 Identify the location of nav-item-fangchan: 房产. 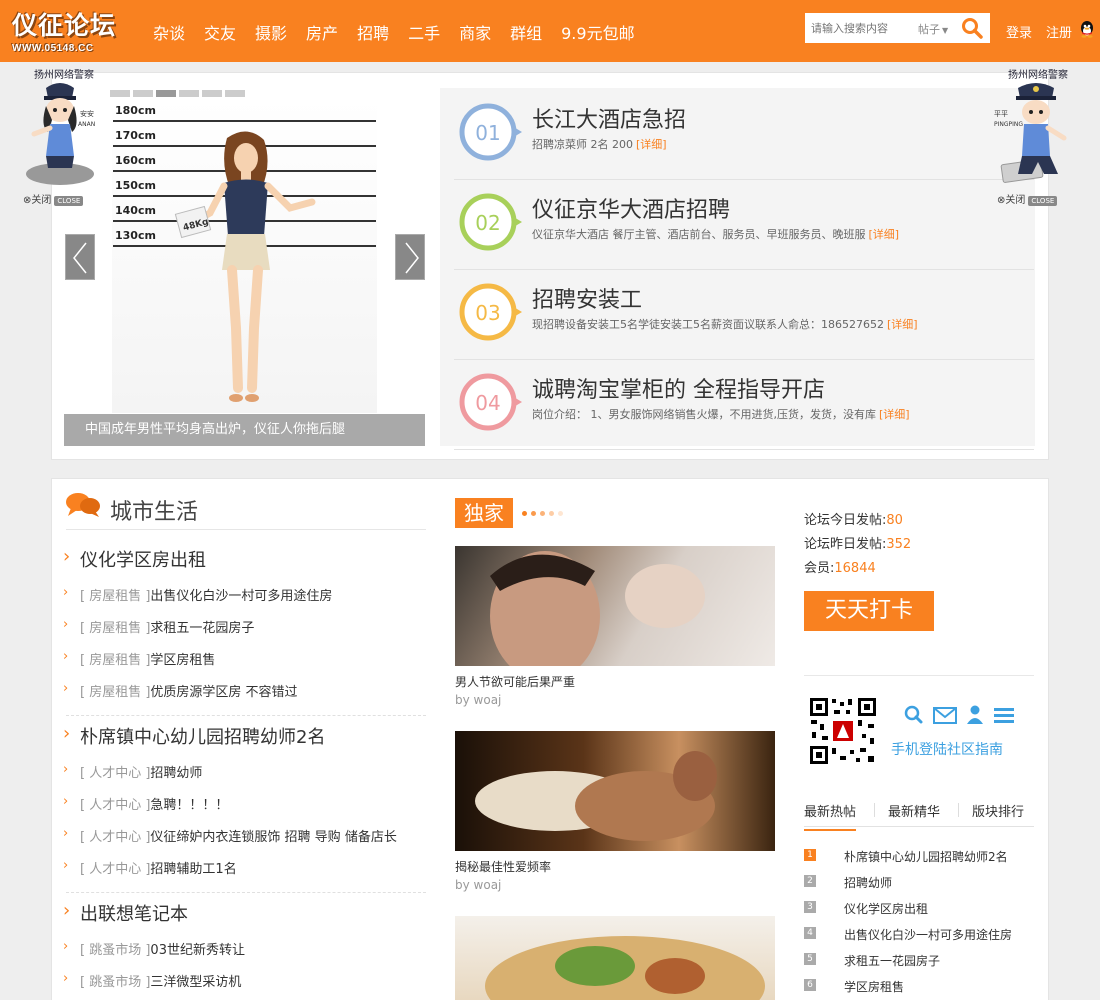
(322, 32).